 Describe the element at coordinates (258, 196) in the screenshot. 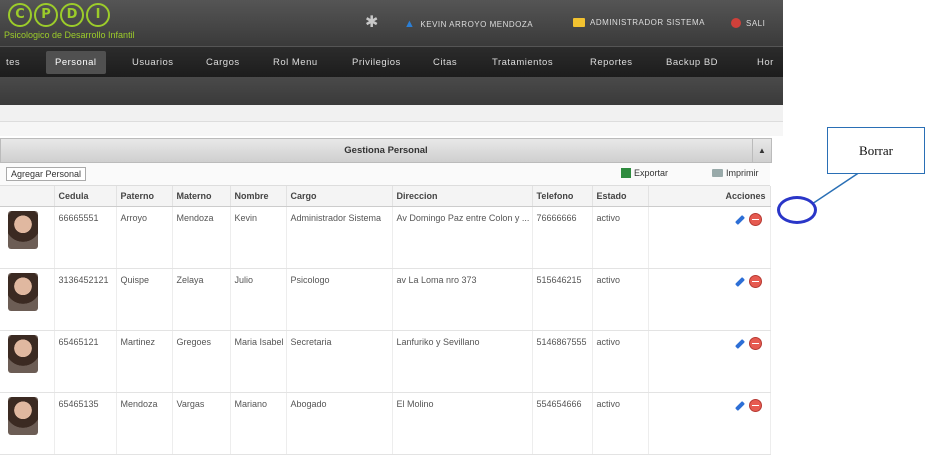

I see `col-nombre: Nombre` at that location.